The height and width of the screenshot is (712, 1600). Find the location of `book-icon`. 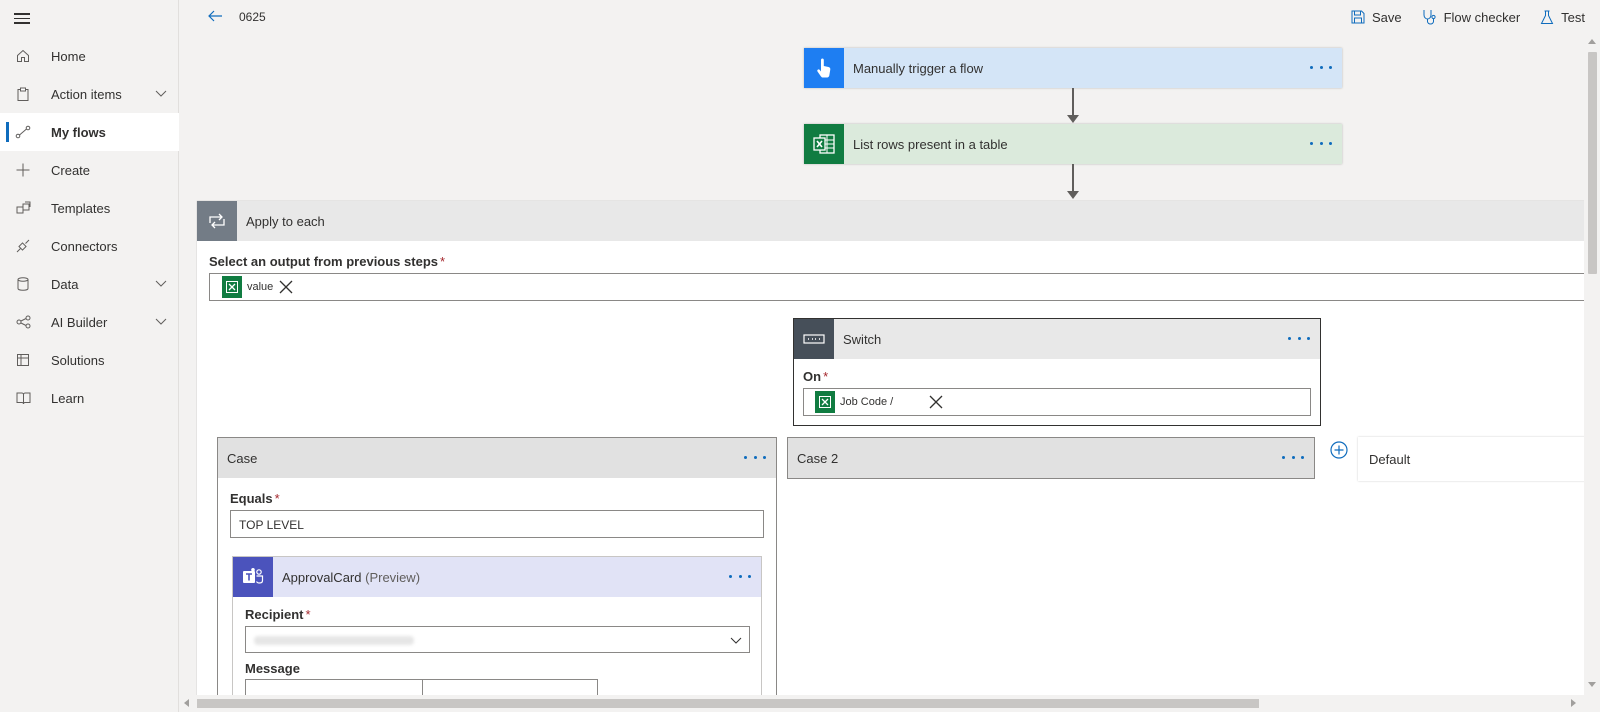

book-icon is located at coordinates (23, 398).